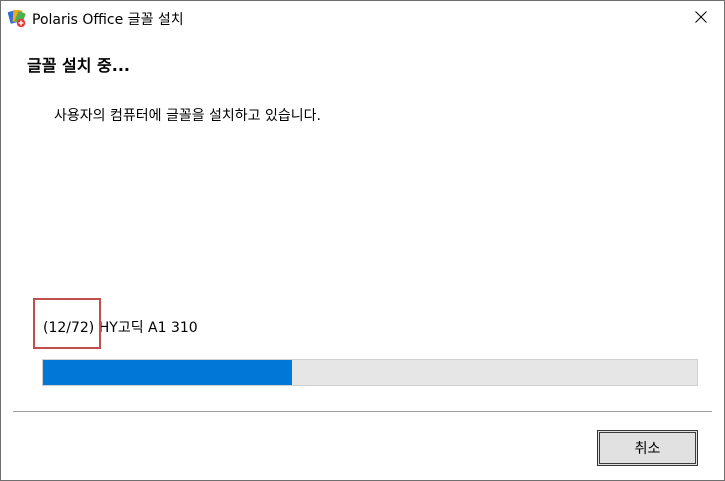 The image size is (725, 481). I want to click on title-bar: Polaris Office 글꼴 설치, so click(362, 18).